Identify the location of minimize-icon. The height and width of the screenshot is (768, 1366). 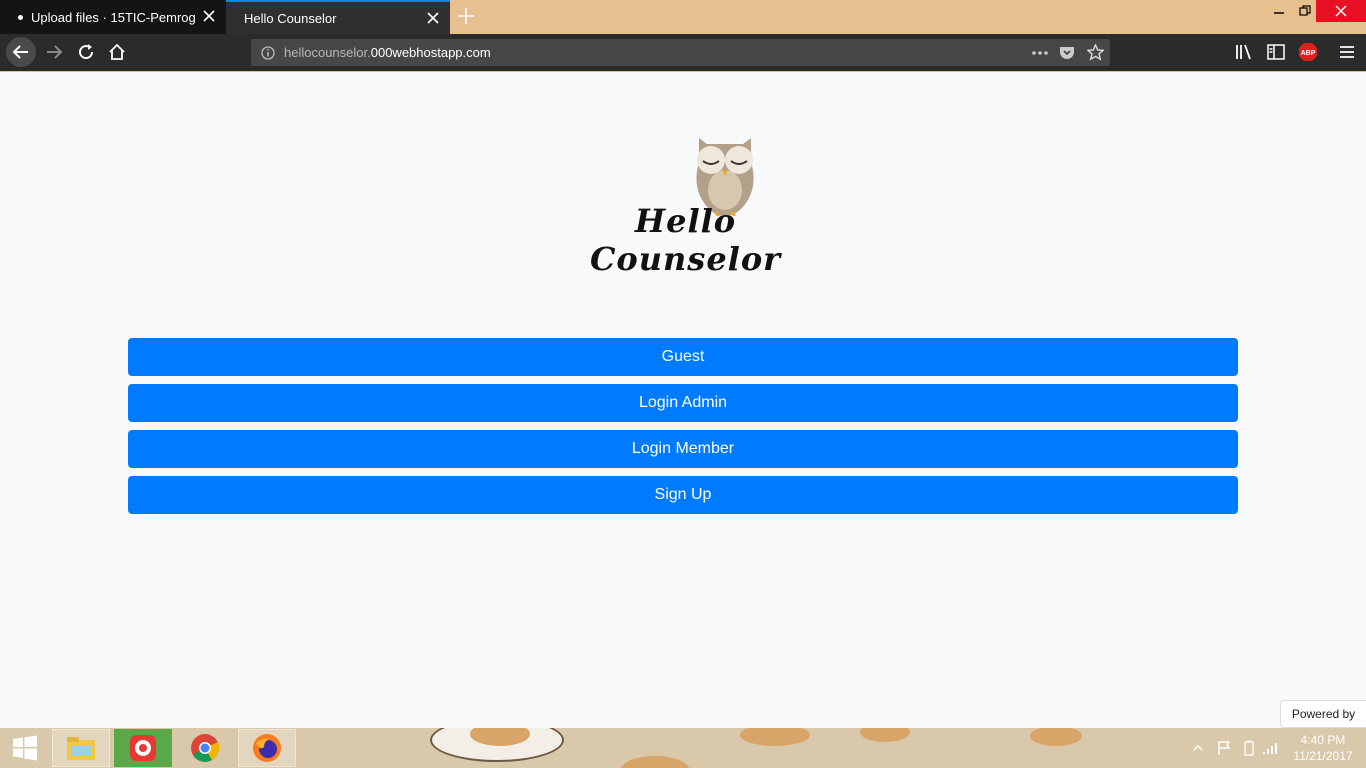
(1279, 13).